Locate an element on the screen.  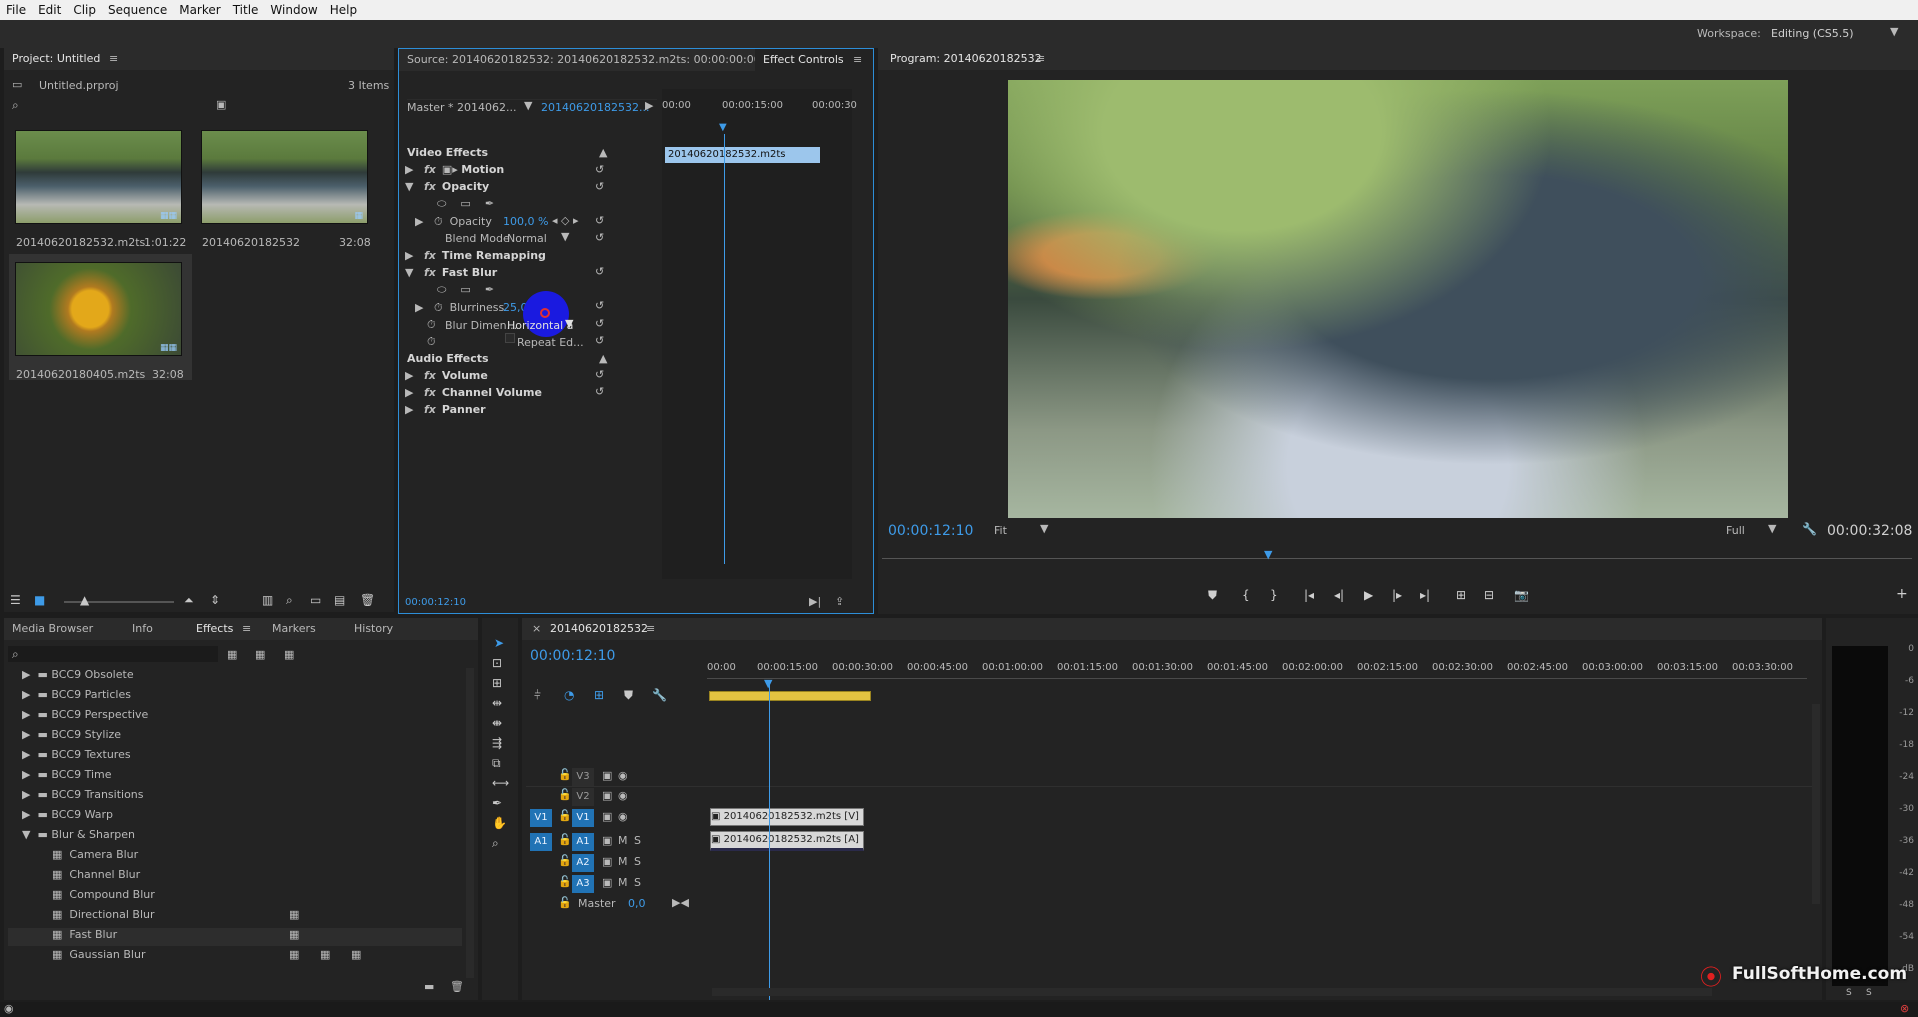
effects-folder: ▶ ▬ BCC9 Warp is located at coordinates (67, 818).